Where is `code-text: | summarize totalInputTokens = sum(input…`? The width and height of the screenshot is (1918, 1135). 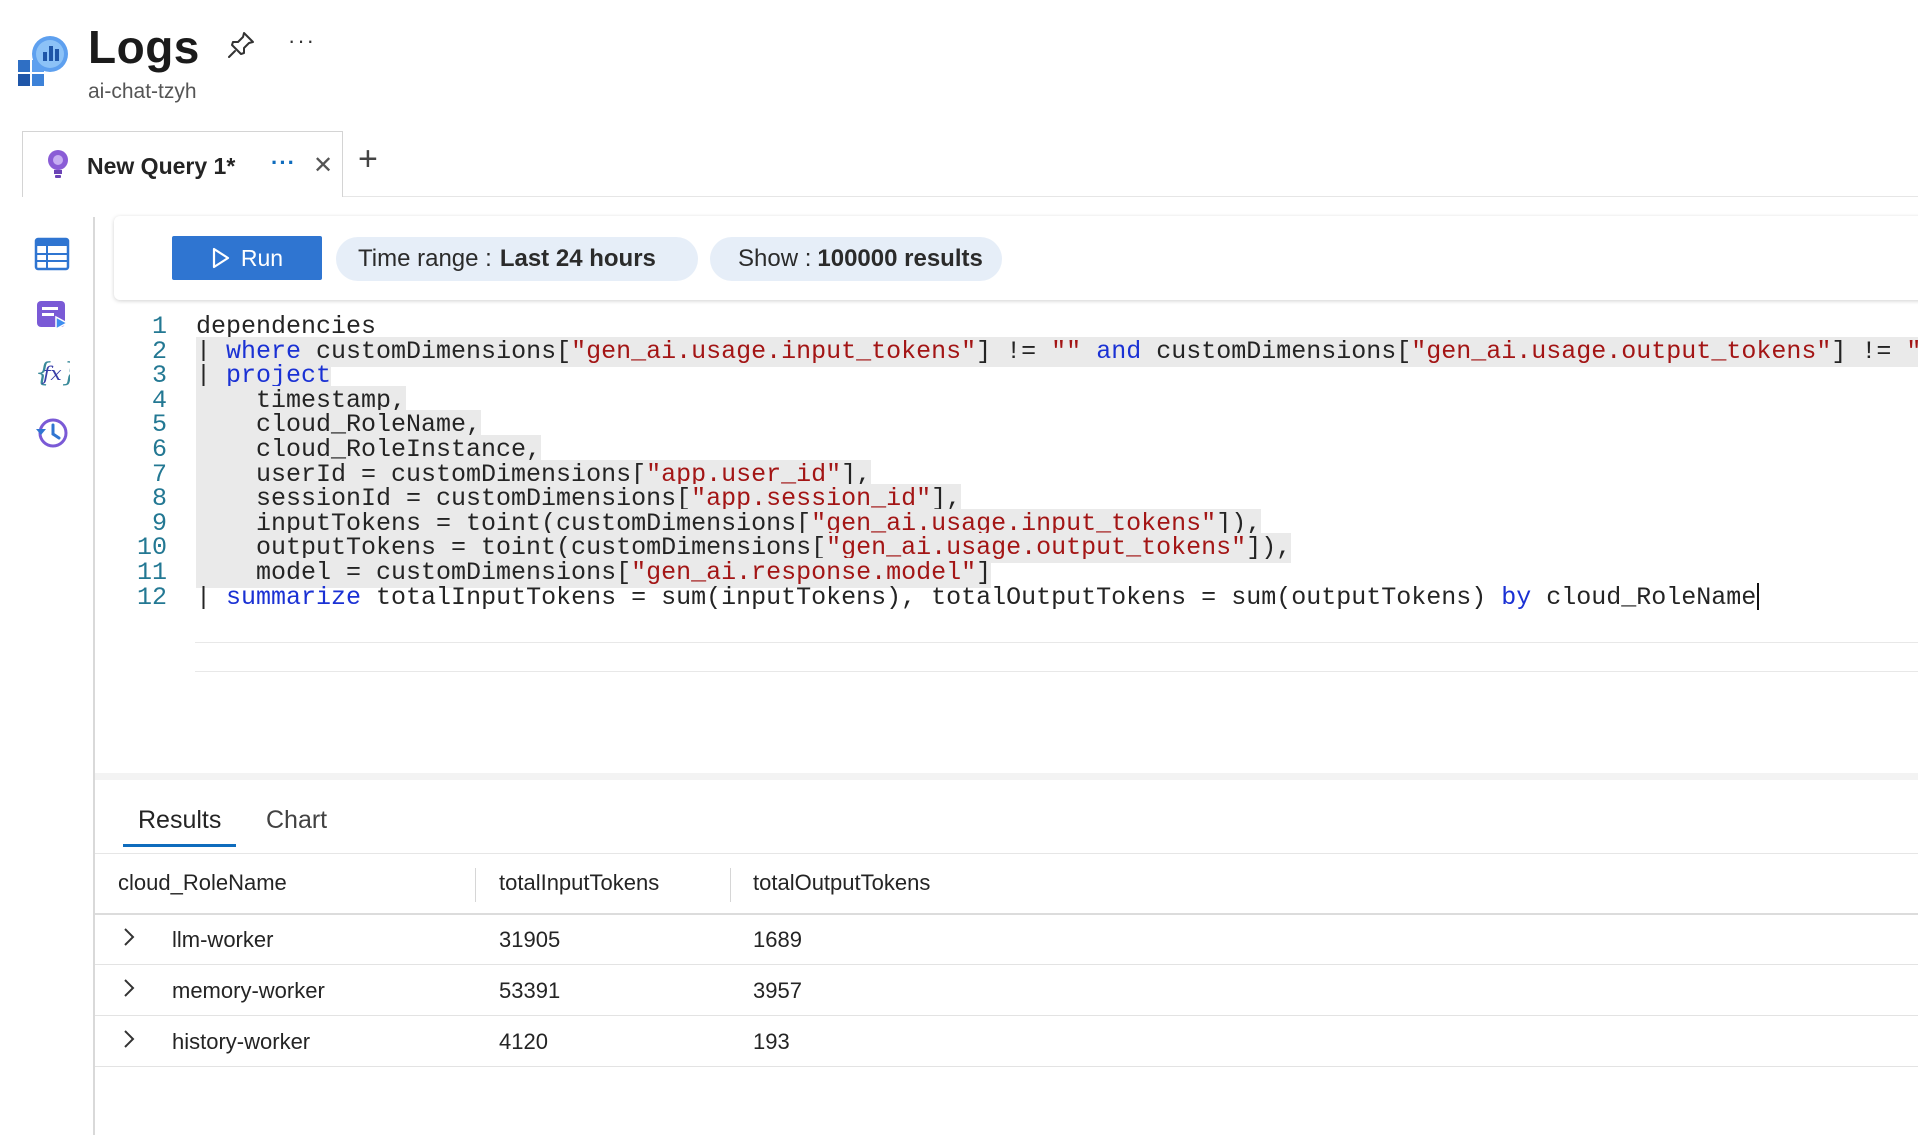 code-text: | summarize totalInputTokens = sum(input… is located at coordinates (978, 597).